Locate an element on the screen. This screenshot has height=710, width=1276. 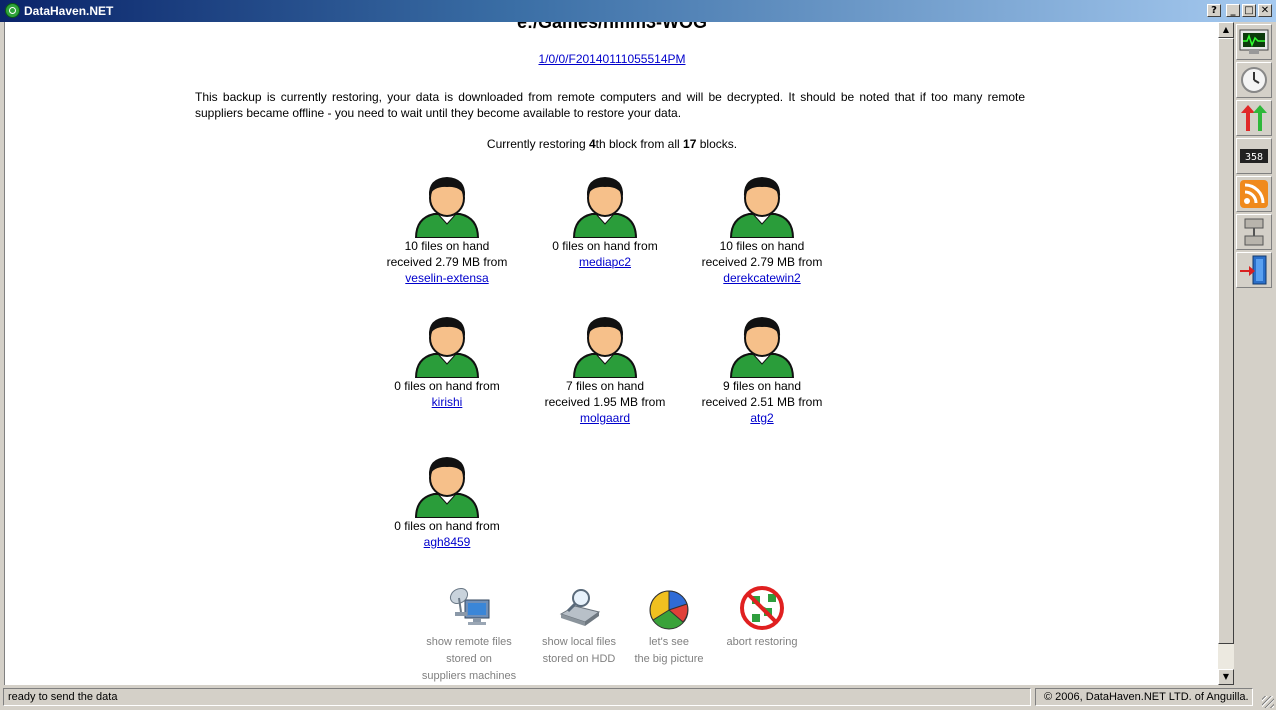
progress-middle: th block from all is located at coordinates (639, 144).